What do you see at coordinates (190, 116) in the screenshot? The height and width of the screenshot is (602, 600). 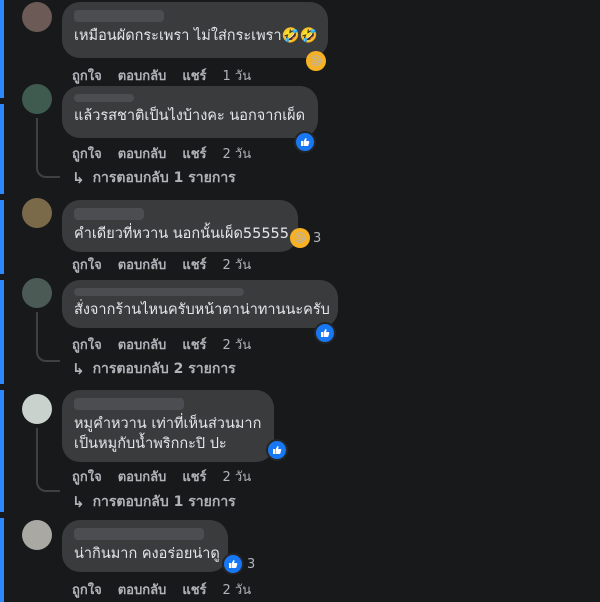 I see `comment-text: แล้วรสชาติเป็นไงบ้างคะ นอกจากเผ็ด` at bounding box center [190, 116].